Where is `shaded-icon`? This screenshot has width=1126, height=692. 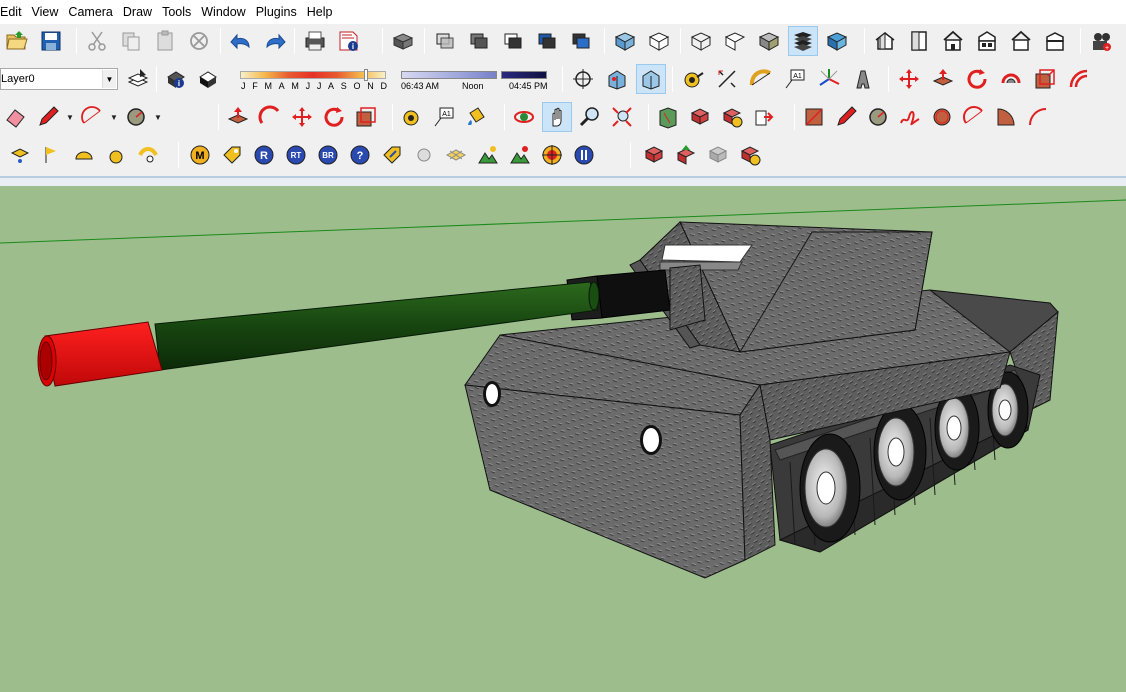 shaded-icon is located at coordinates (581, 41).